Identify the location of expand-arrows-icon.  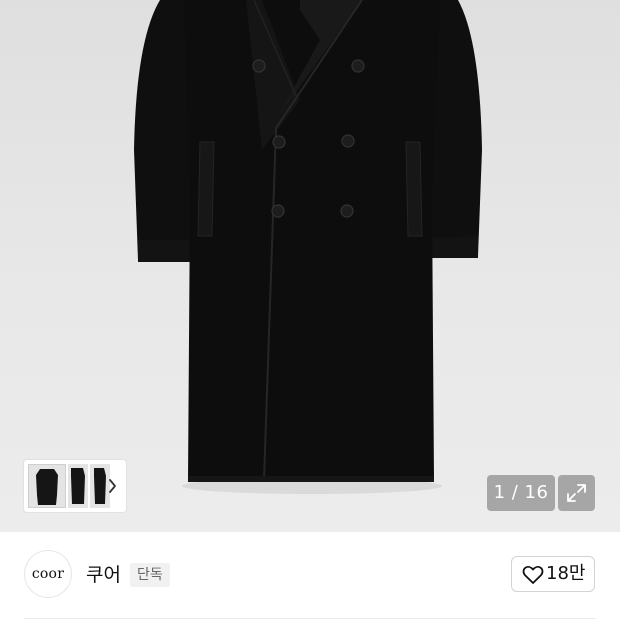
(576, 493).